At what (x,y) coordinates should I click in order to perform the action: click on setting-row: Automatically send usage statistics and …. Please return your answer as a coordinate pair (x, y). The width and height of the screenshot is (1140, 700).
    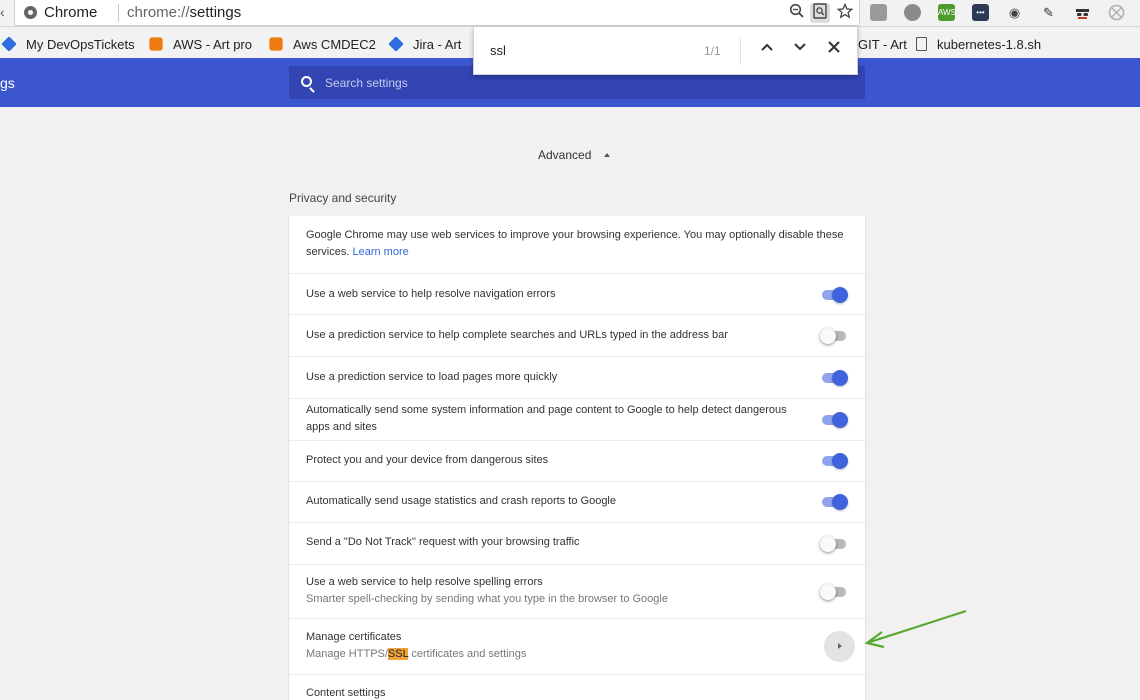
    Looking at the image, I should click on (577, 501).